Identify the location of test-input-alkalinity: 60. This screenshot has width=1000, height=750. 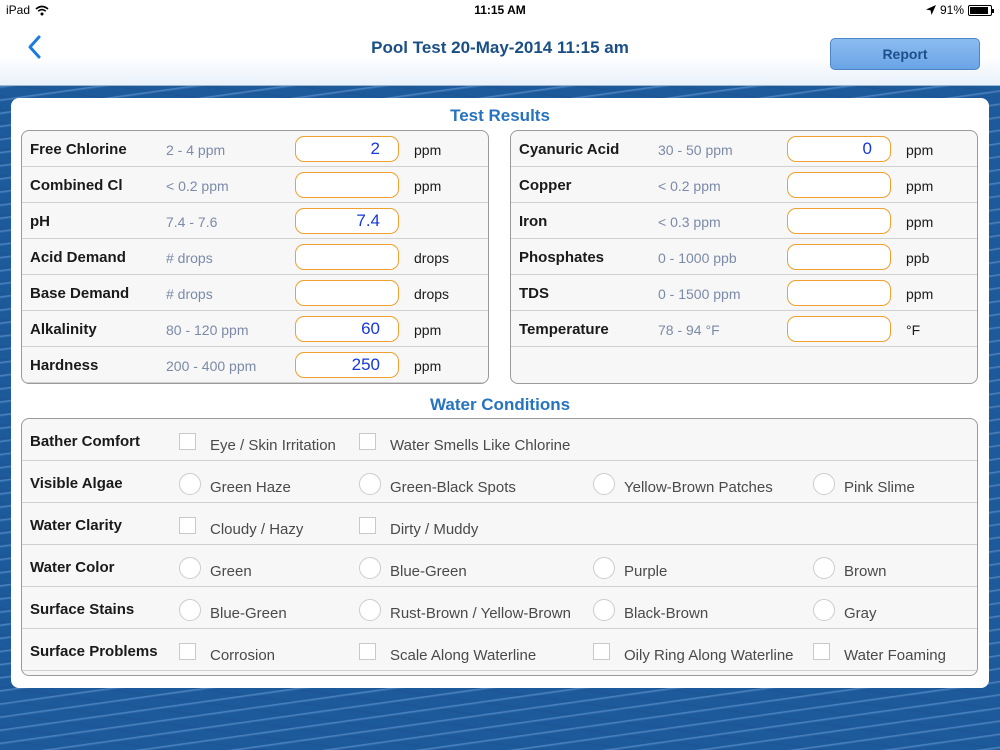
(347, 329).